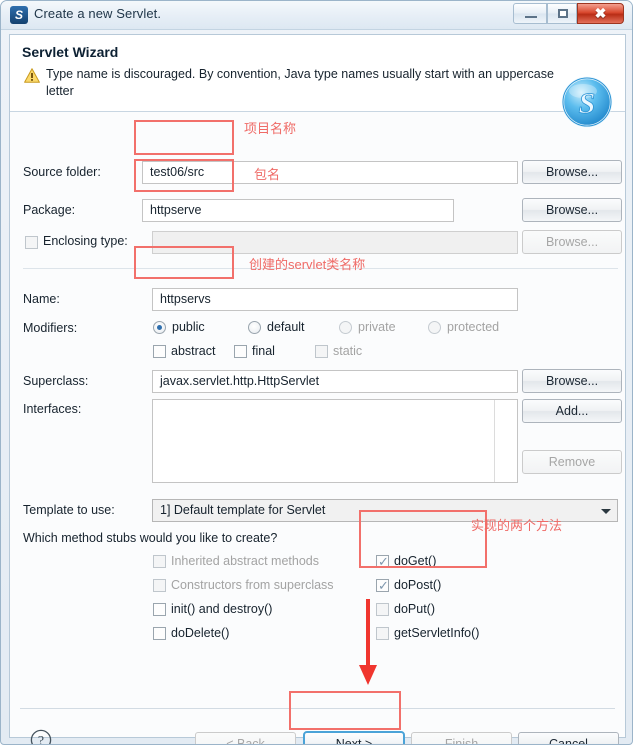 The image size is (633, 745). Describe the element at coordinates (270, 128) in the screenshot. I see `annotation-project-name: 项目名称` at that location.